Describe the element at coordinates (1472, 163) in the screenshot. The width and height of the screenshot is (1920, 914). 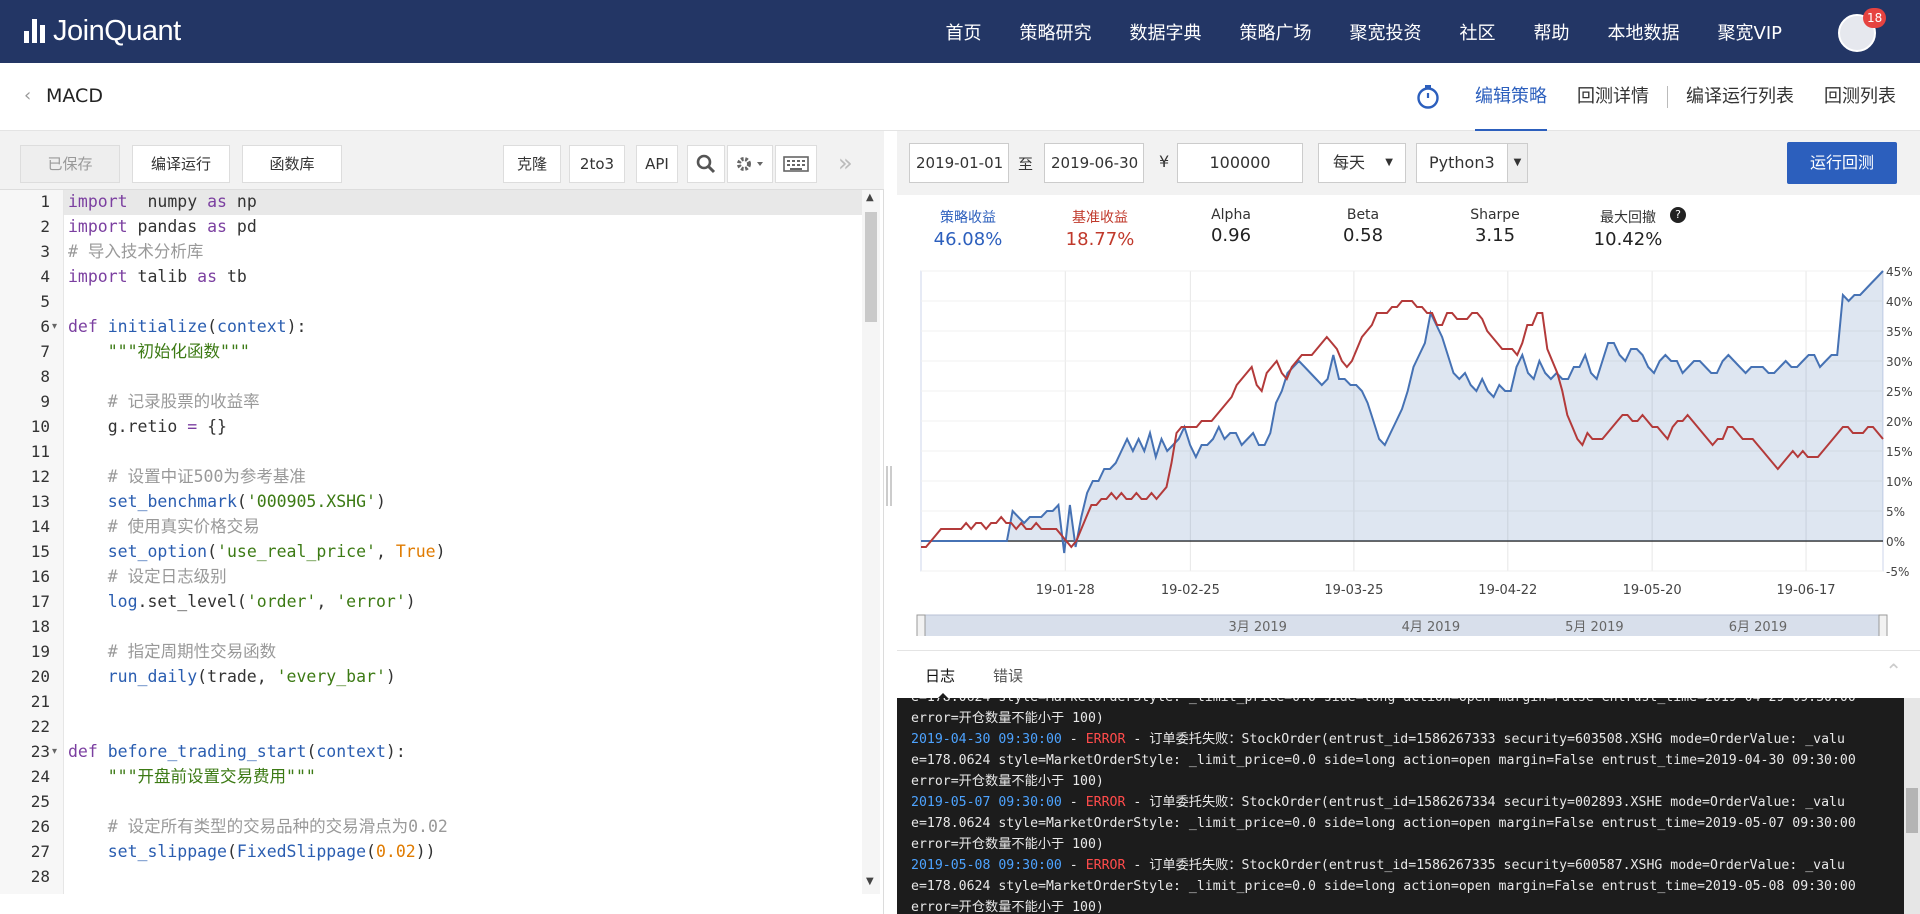
I see `python-version-select: Python3 ▼` at that location.